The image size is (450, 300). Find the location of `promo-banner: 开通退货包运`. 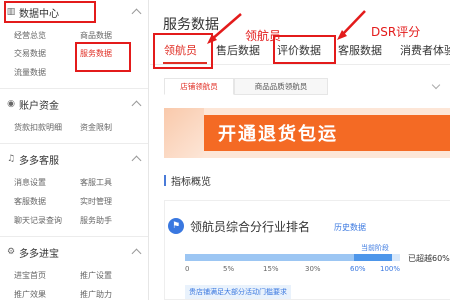

promo-banner: 开通退货包运 is located at coordinates (307, 133).